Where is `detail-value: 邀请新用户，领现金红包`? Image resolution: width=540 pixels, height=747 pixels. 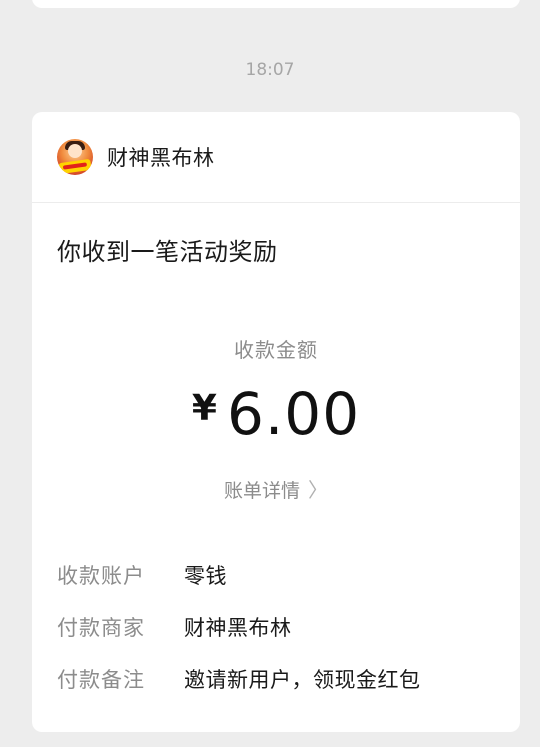 detail-value: 邀请新用户，领现金红包 is located at coordinates (302, 680).